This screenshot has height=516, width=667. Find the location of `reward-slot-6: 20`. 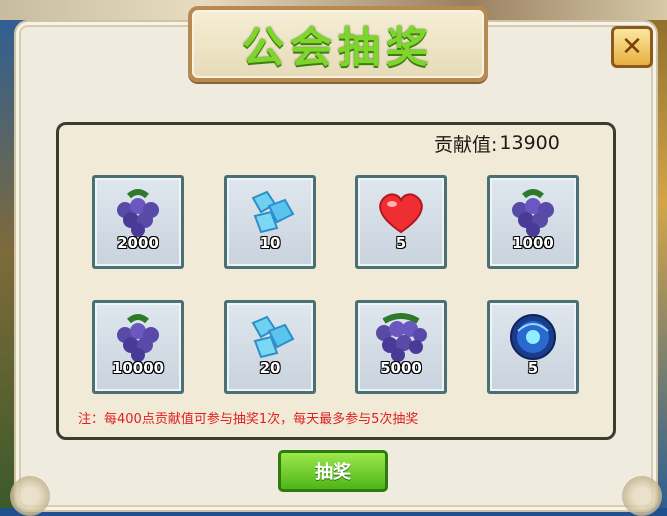

reward-slot-6: 20 is located at coordinates (270, 347).